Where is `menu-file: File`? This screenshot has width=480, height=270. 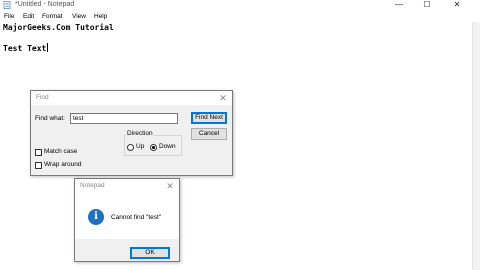 menu-file: File is located at coordinates (9, 16).